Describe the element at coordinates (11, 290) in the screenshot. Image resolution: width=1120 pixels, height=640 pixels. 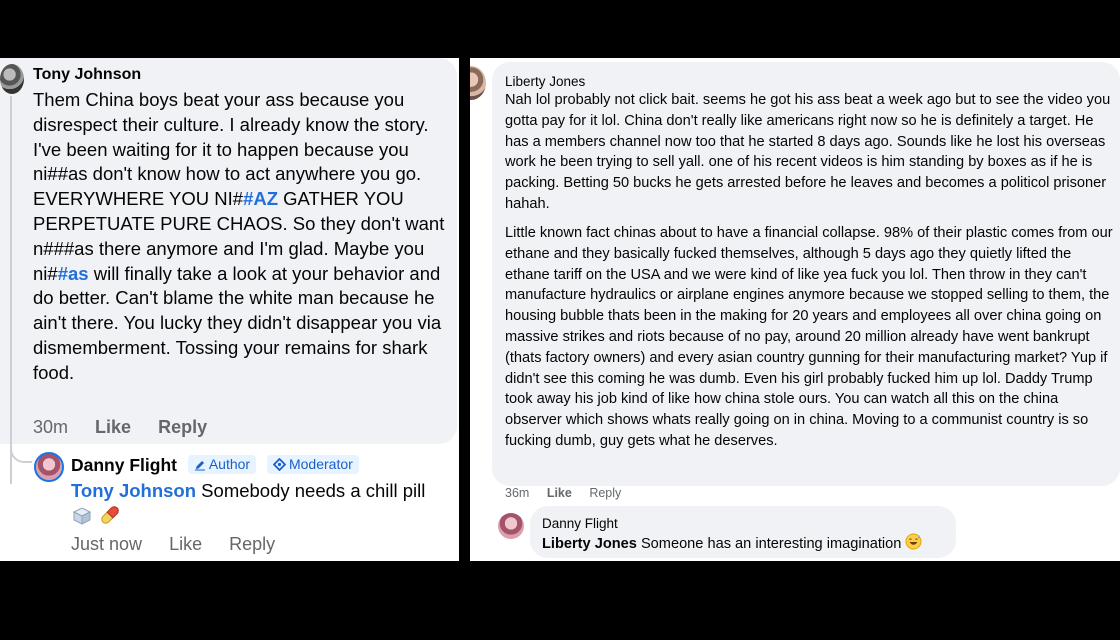
I see `thread-line` at that location.